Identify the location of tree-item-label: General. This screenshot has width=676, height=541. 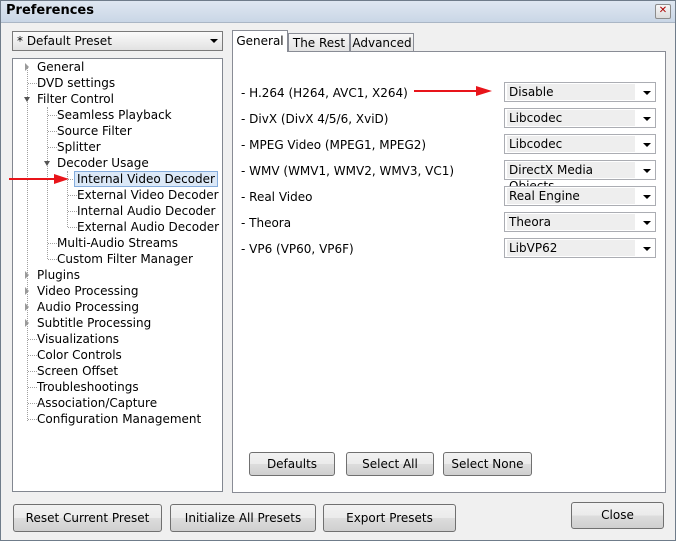
(61, 67).